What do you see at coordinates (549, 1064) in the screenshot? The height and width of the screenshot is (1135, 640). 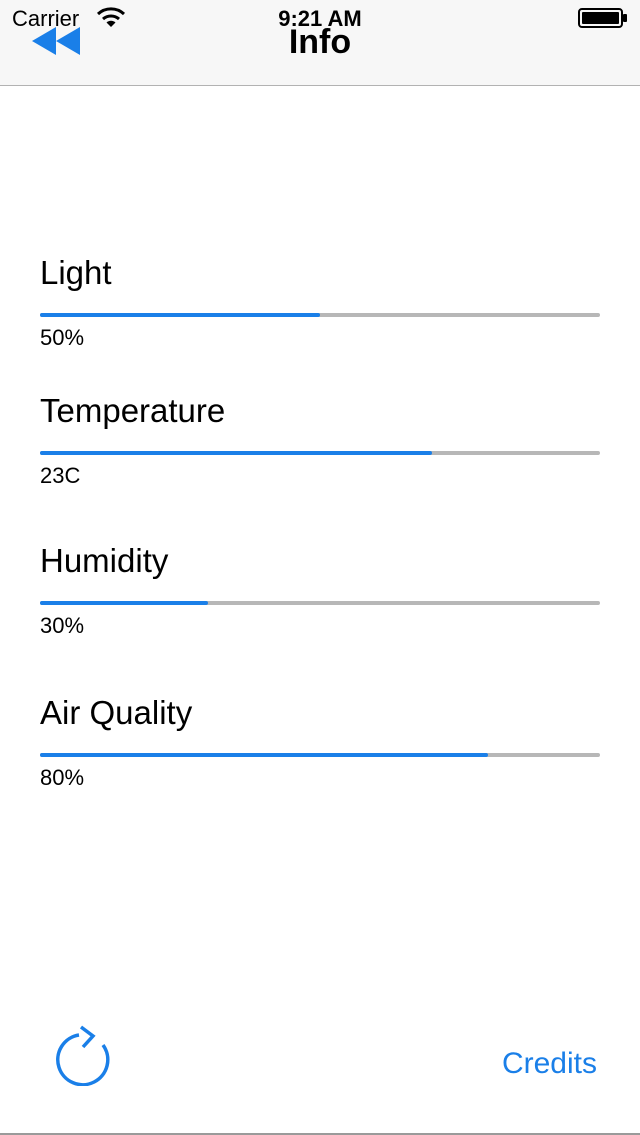 I see `credits-button: Credits` at bounding box center [549, 1064].